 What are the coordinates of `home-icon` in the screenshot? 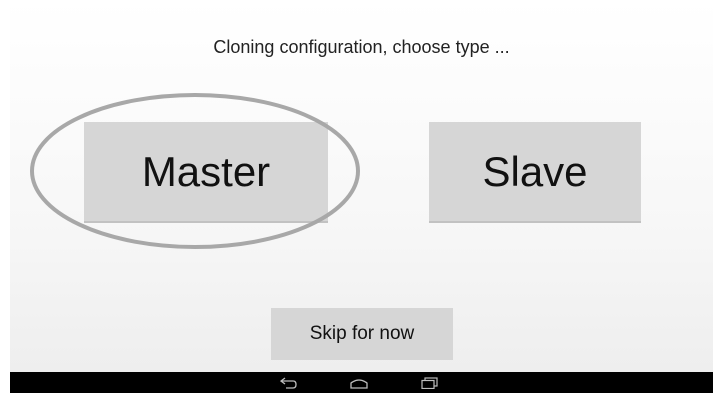 It's located at (359, 382).